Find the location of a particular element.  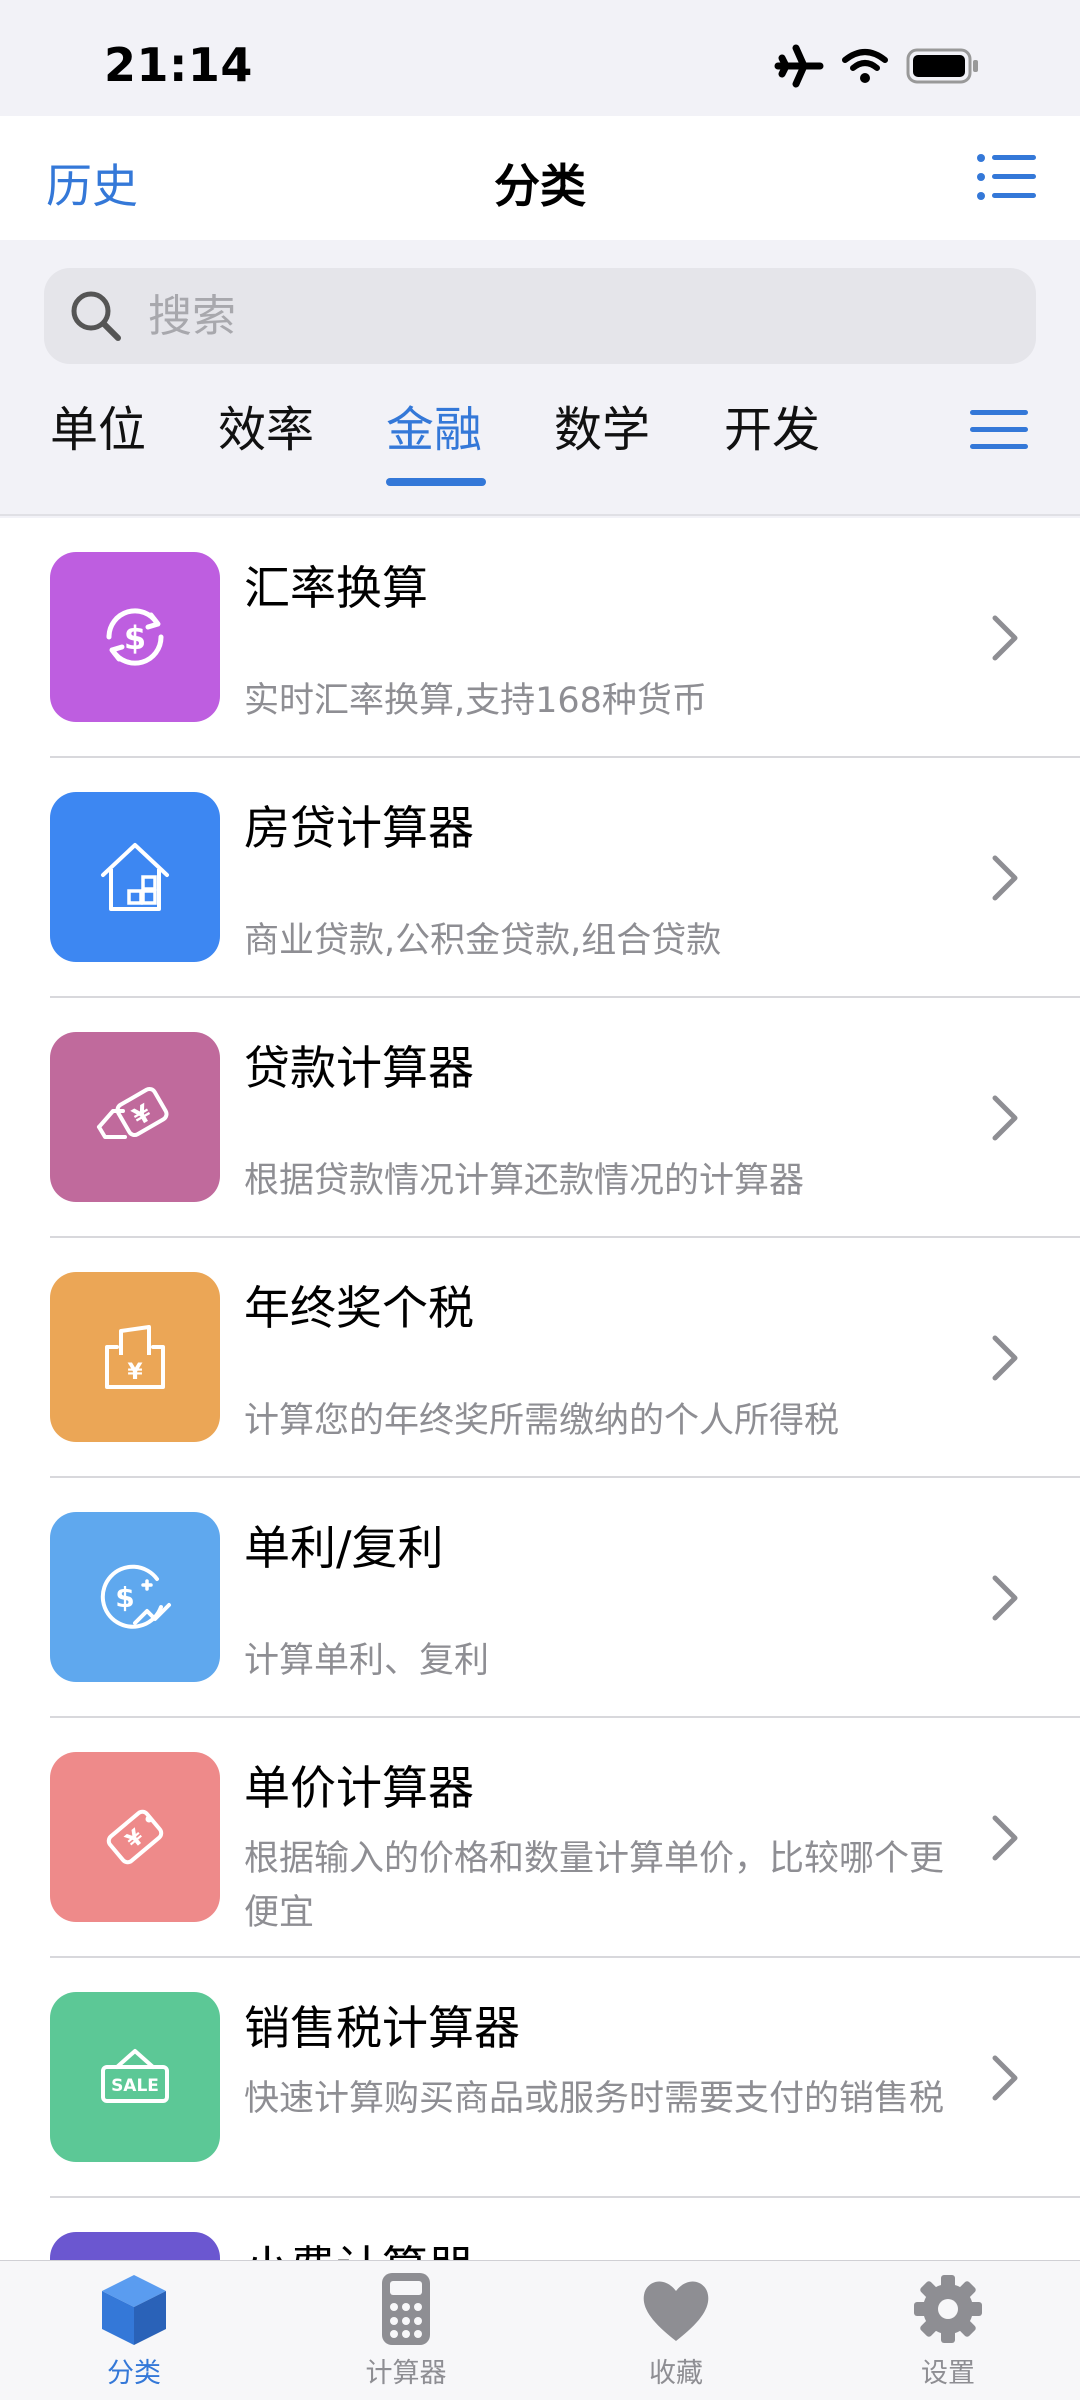

item-desc: 实时汇率换算,支持168种货币 is located at coordinates (475, 701).